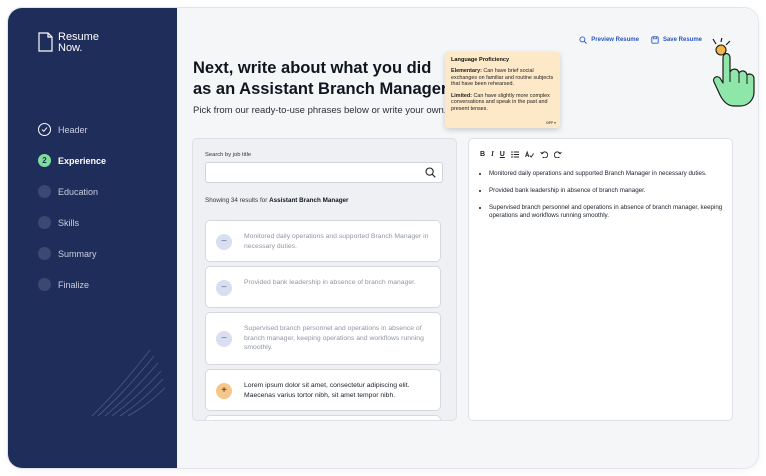  What do you see at coordinates (640, 40) in the screenshot?
I see `top-actions: Preview Resume Save Resume` at bounding box center [640, 40].